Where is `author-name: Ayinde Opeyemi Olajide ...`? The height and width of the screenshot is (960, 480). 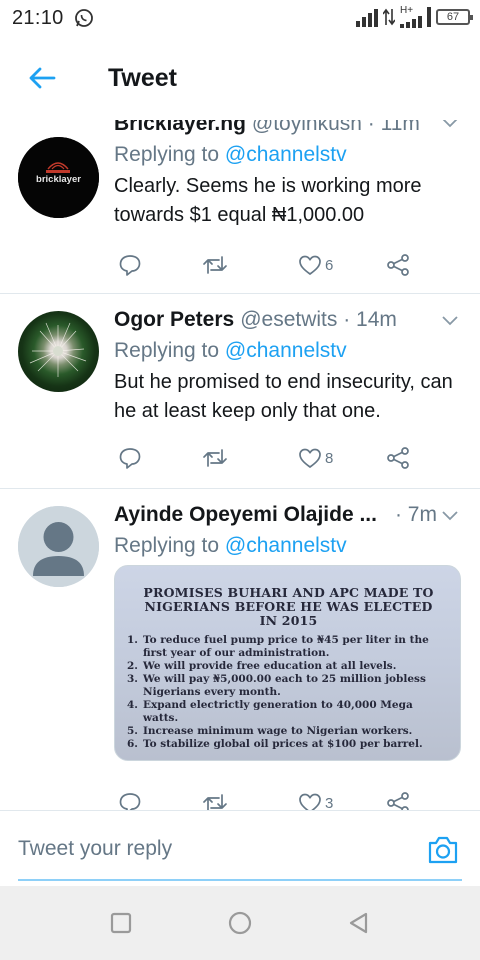 author-name: Ayinde Opeyemi Olajide ... is located at coordinates (245, 515).